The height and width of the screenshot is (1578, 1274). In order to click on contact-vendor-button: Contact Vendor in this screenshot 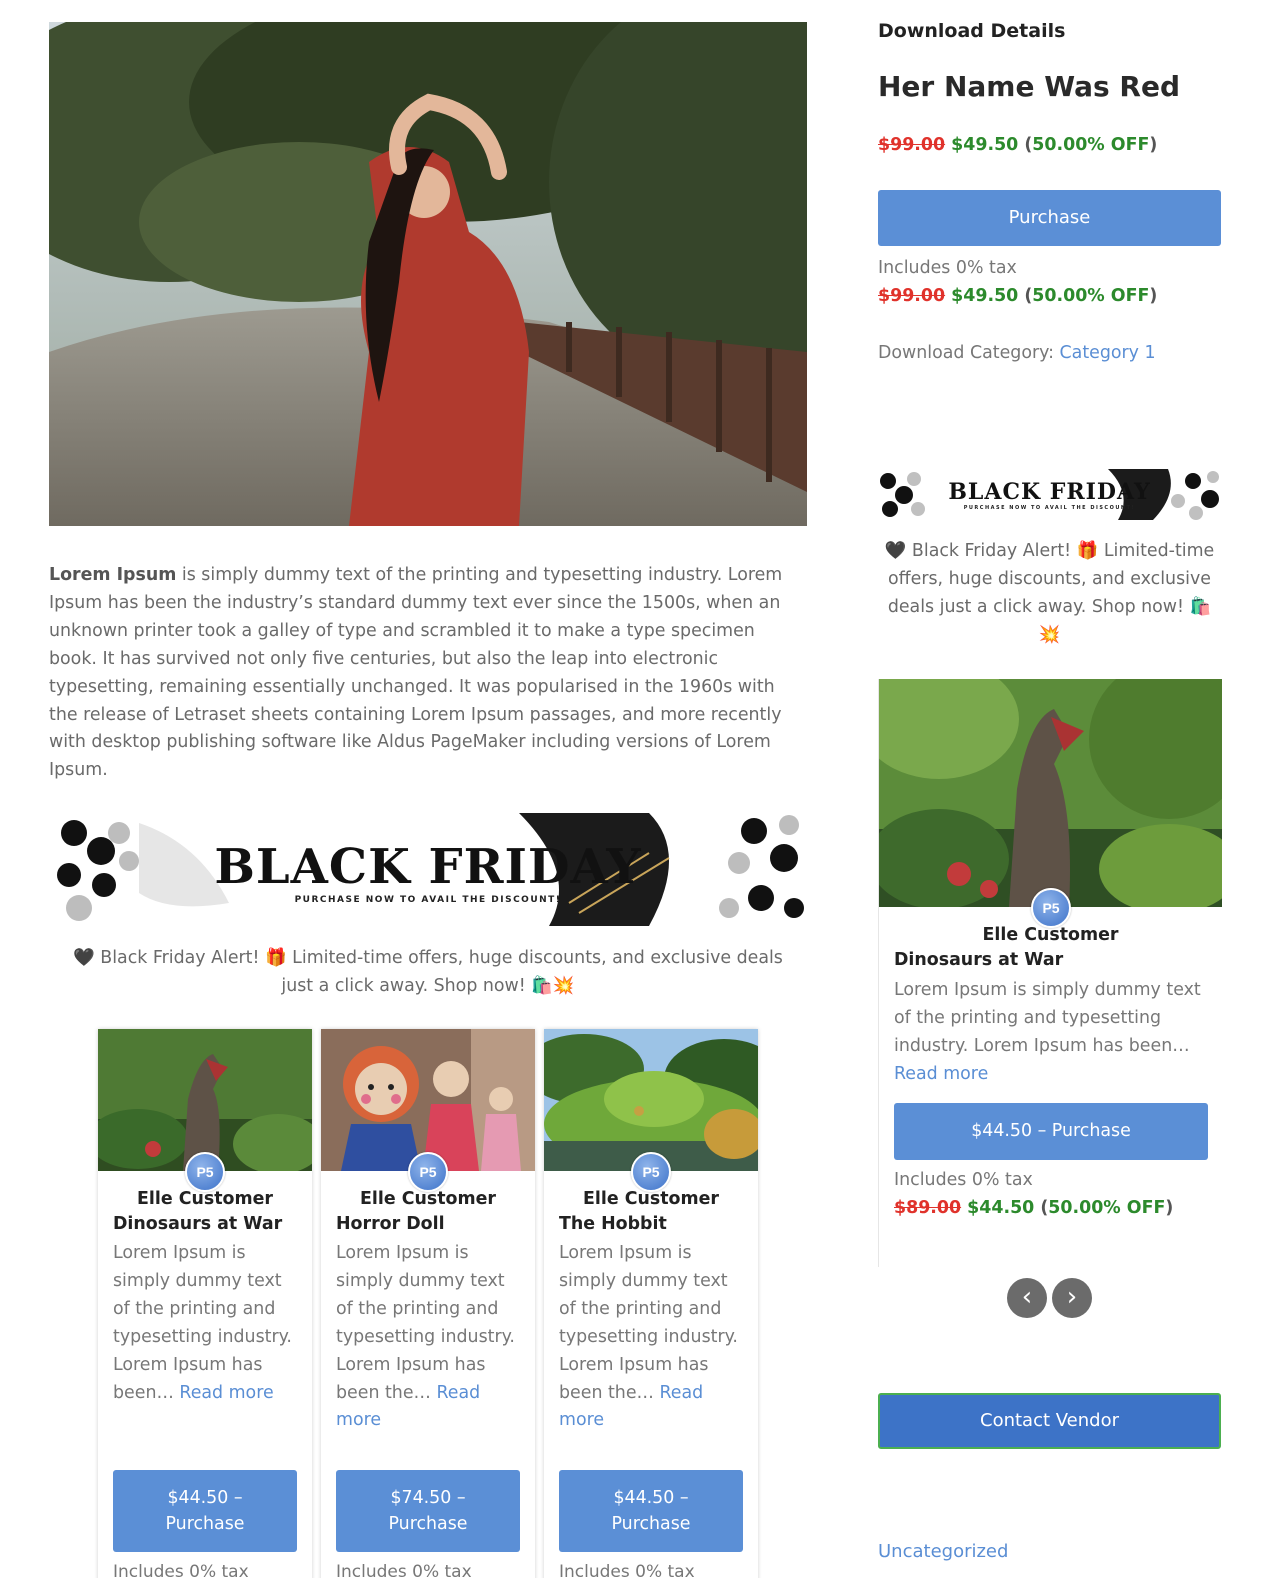, I will do `click(1049, 1421)`.